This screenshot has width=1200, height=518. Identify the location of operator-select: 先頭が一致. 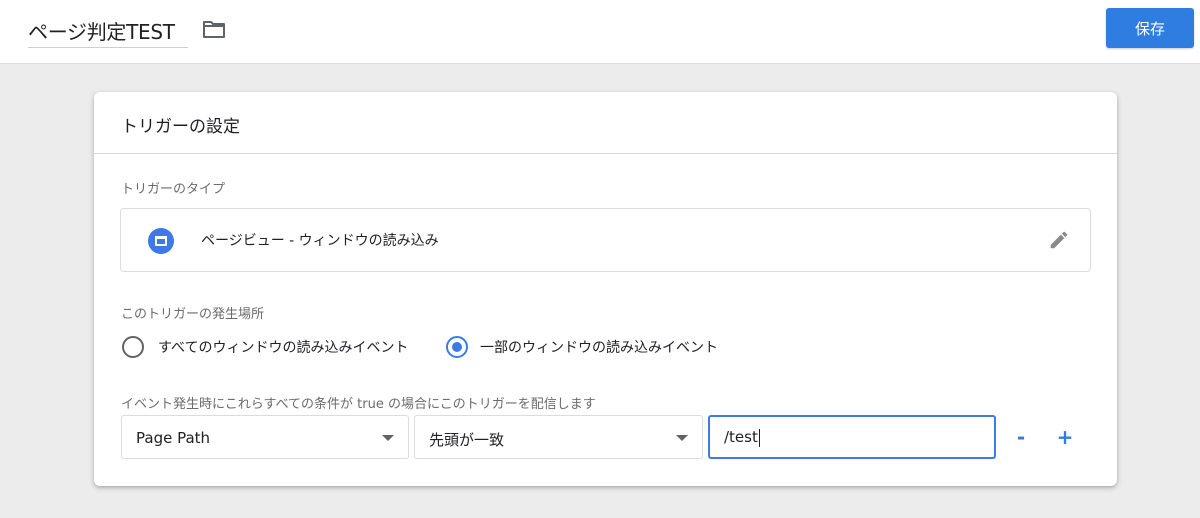
(558, 437).